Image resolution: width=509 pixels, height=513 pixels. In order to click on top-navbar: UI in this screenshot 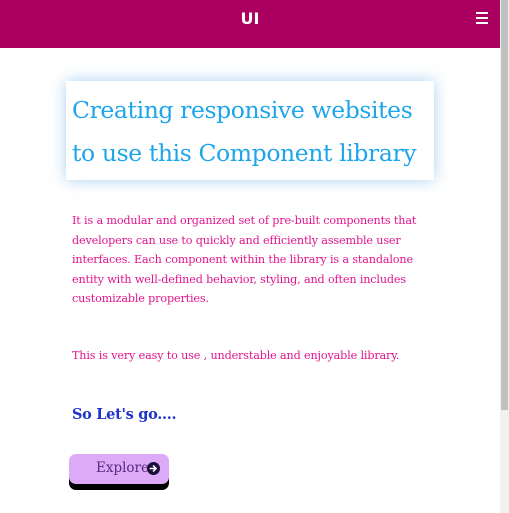, I will do `click(250, 24)`.